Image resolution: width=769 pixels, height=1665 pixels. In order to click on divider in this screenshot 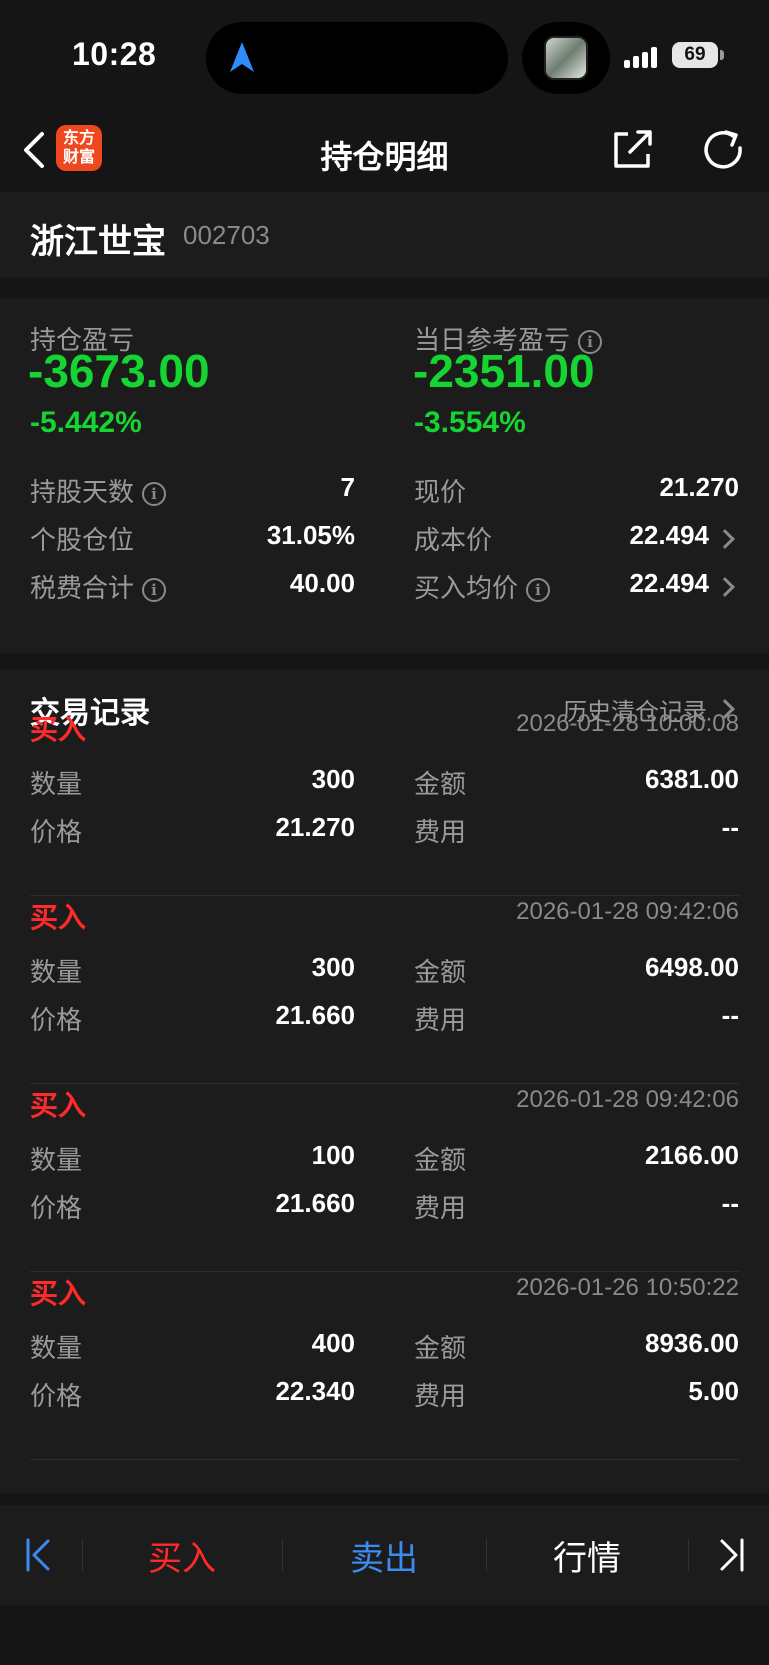, I will do `click(688, 1555)`.